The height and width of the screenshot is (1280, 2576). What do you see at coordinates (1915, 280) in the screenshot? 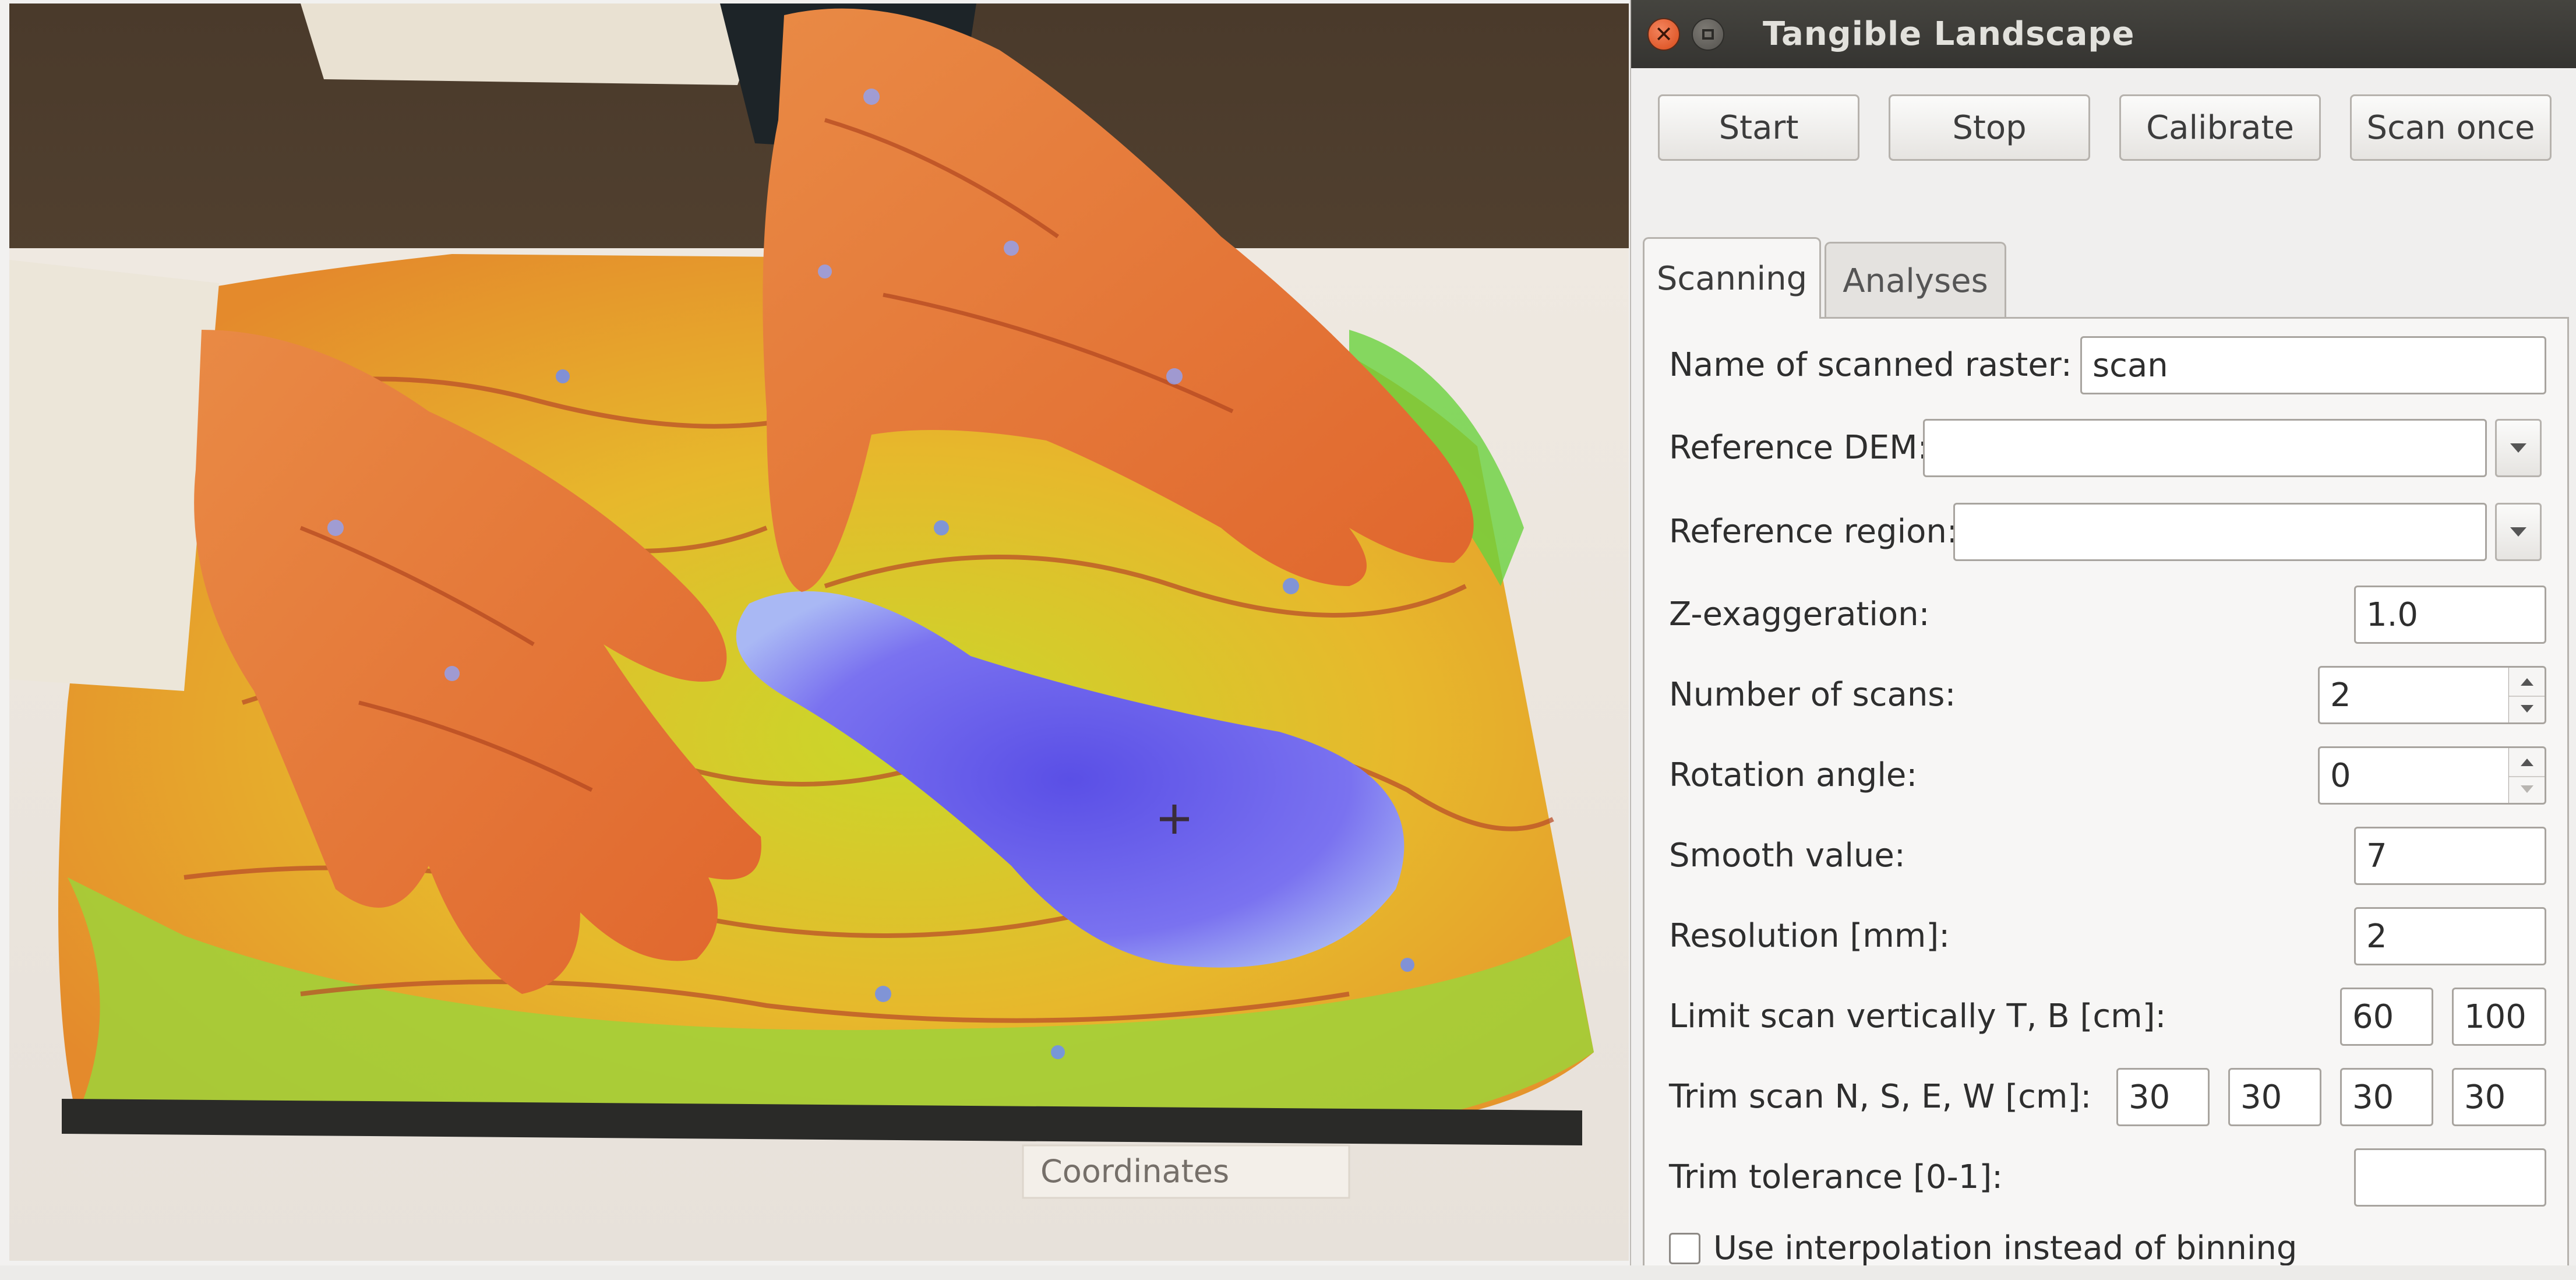
I see `tab-analyses: Analyses` at bounding box center [1915, 280].